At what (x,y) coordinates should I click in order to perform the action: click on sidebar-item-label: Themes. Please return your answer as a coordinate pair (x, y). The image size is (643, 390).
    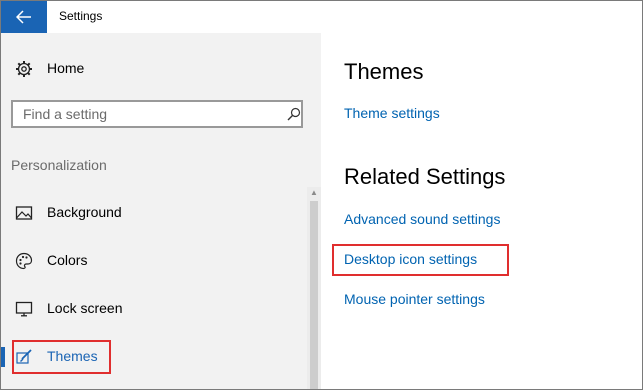
    Looking at the image, I should click on (72, 356).